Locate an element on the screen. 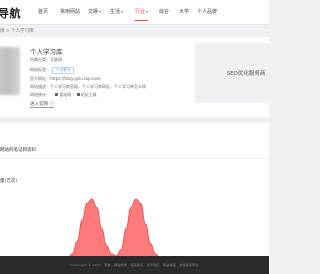 This screenshot has width=320, height=274. ad-banner: SEO优化服务商 is located at coordinates (235, 73).